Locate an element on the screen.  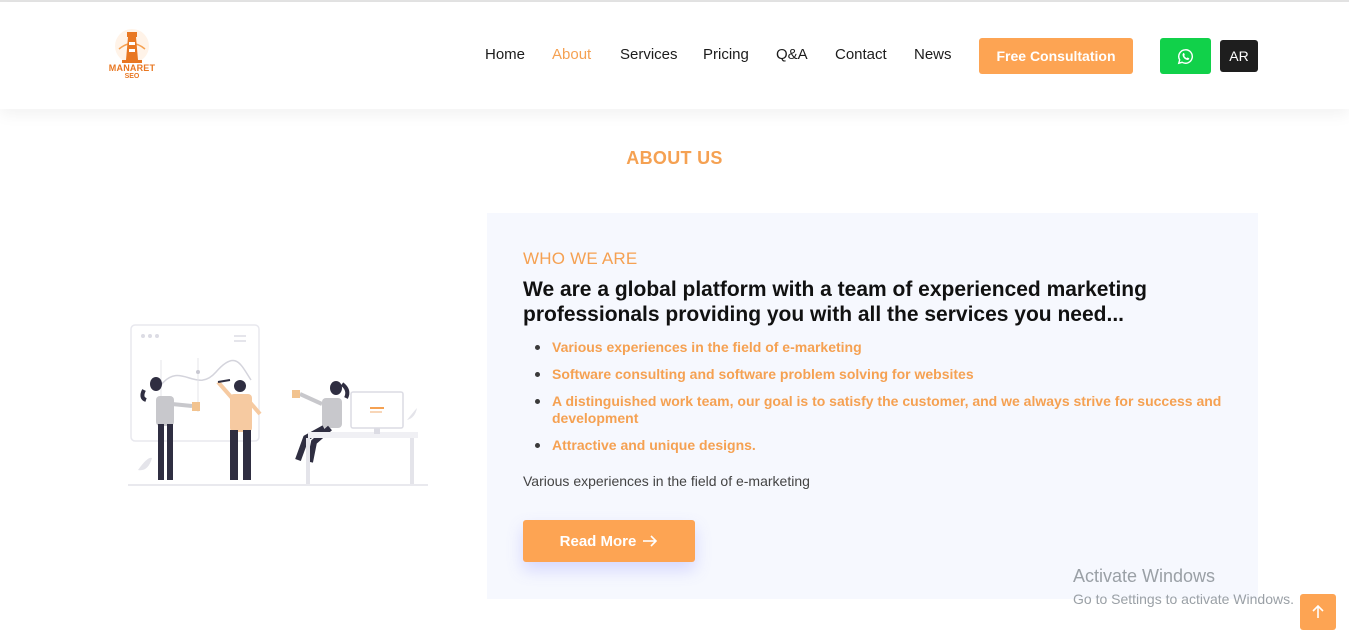
whatsapp-button is located at coordinates (1185, 56).